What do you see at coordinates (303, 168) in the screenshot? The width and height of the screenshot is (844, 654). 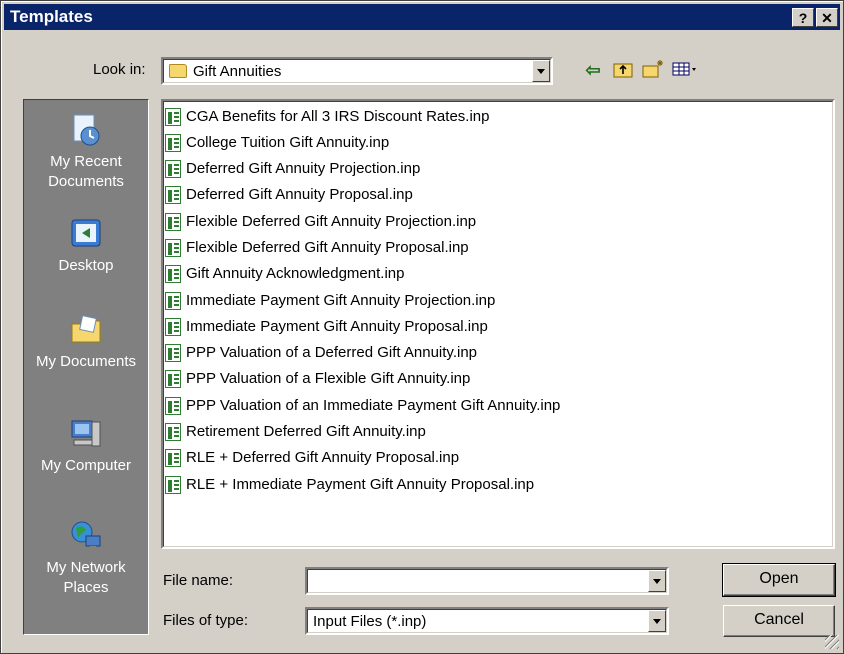 I see `file-name: Deferred Gift Annuity Projection.inp` at bounding box center [303, 168].